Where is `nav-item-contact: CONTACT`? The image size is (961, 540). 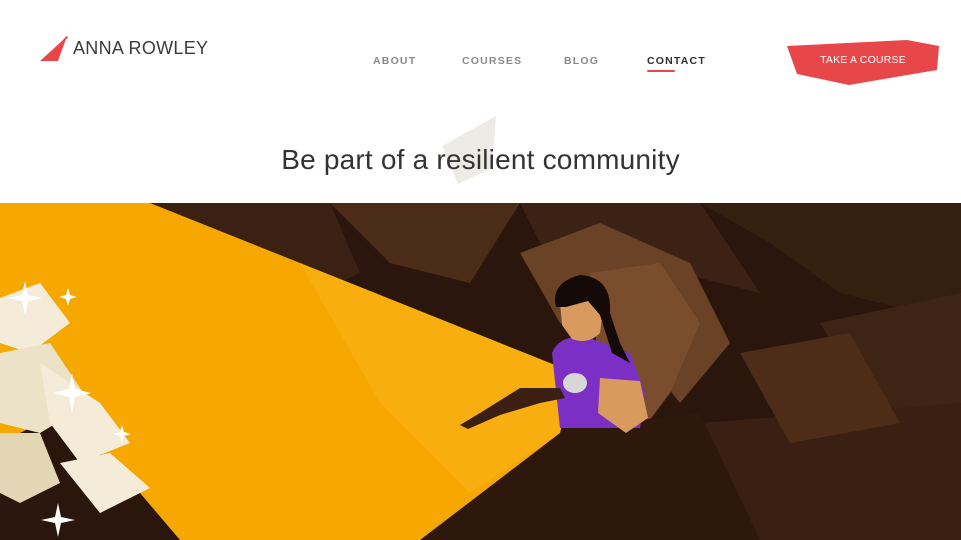
nav-item-contact: CONTACT is located at coordinates (676, 63).